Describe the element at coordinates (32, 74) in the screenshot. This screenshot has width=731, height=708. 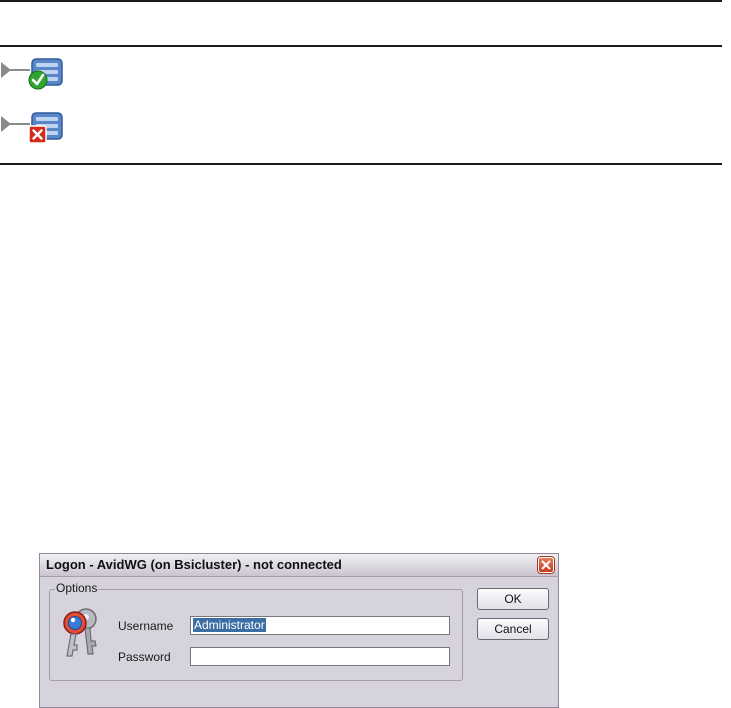
I see `server-connected-icon` at that location.